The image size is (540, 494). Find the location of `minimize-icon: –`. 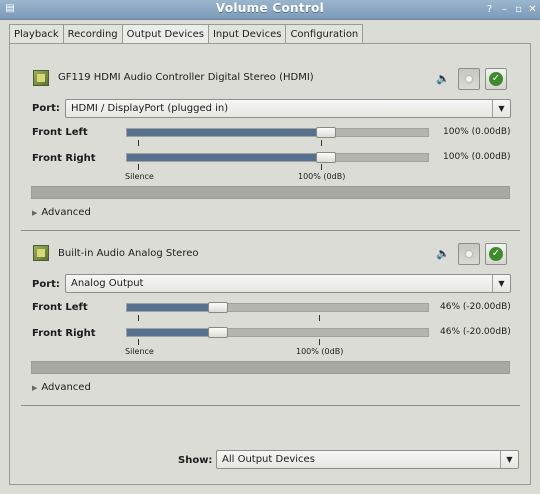

minimize-icon: – is located at coordinates (504, 9).